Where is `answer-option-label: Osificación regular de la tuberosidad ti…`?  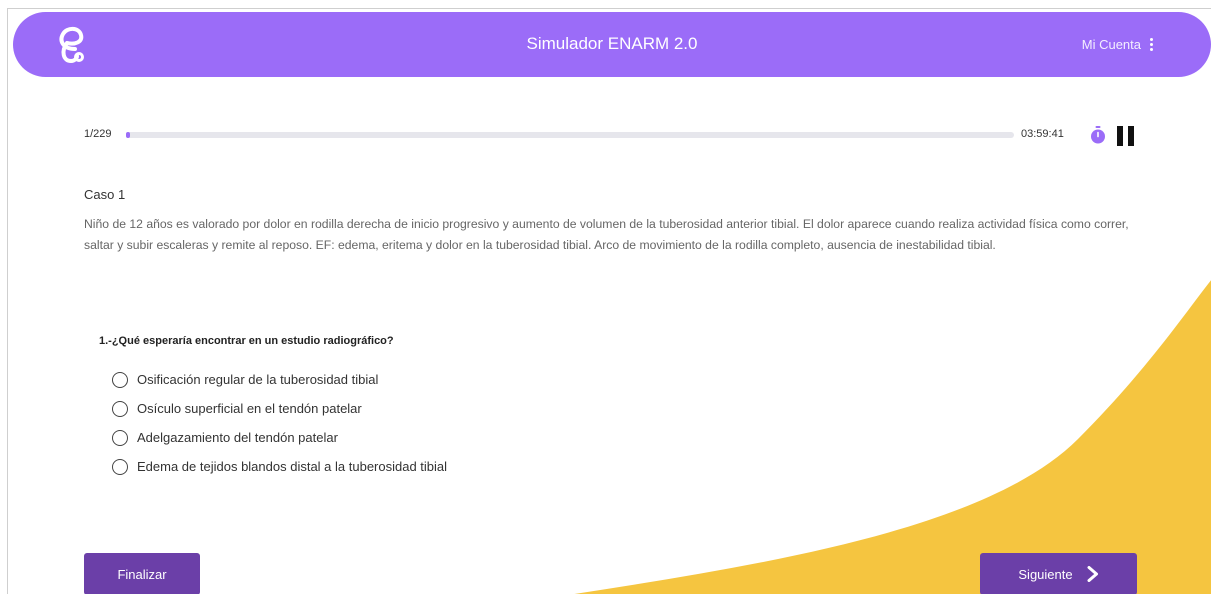
answer-option-label: Osificación regular de la tuberosidad ti… is located at coordinates (258, 379).